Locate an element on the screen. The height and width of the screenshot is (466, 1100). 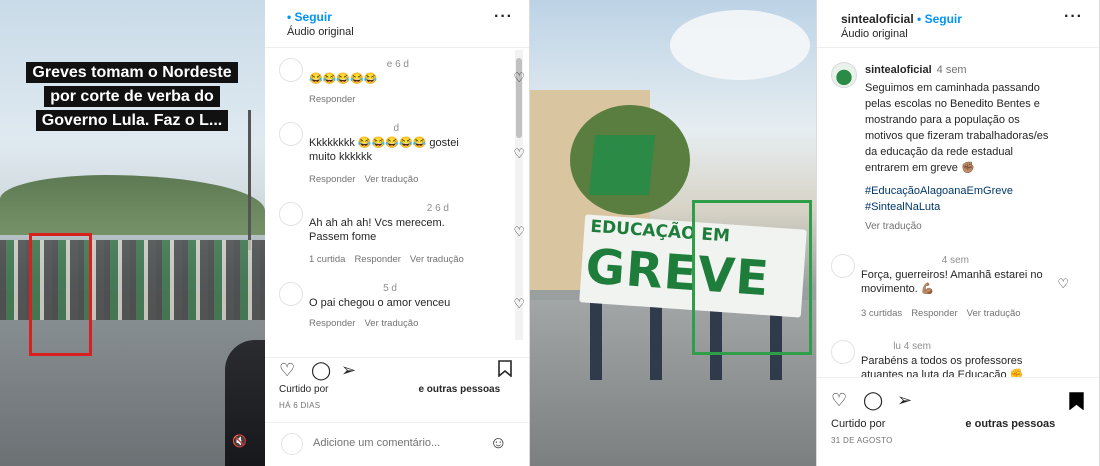
sinteal-avatar is located at coordinates (844, 75).